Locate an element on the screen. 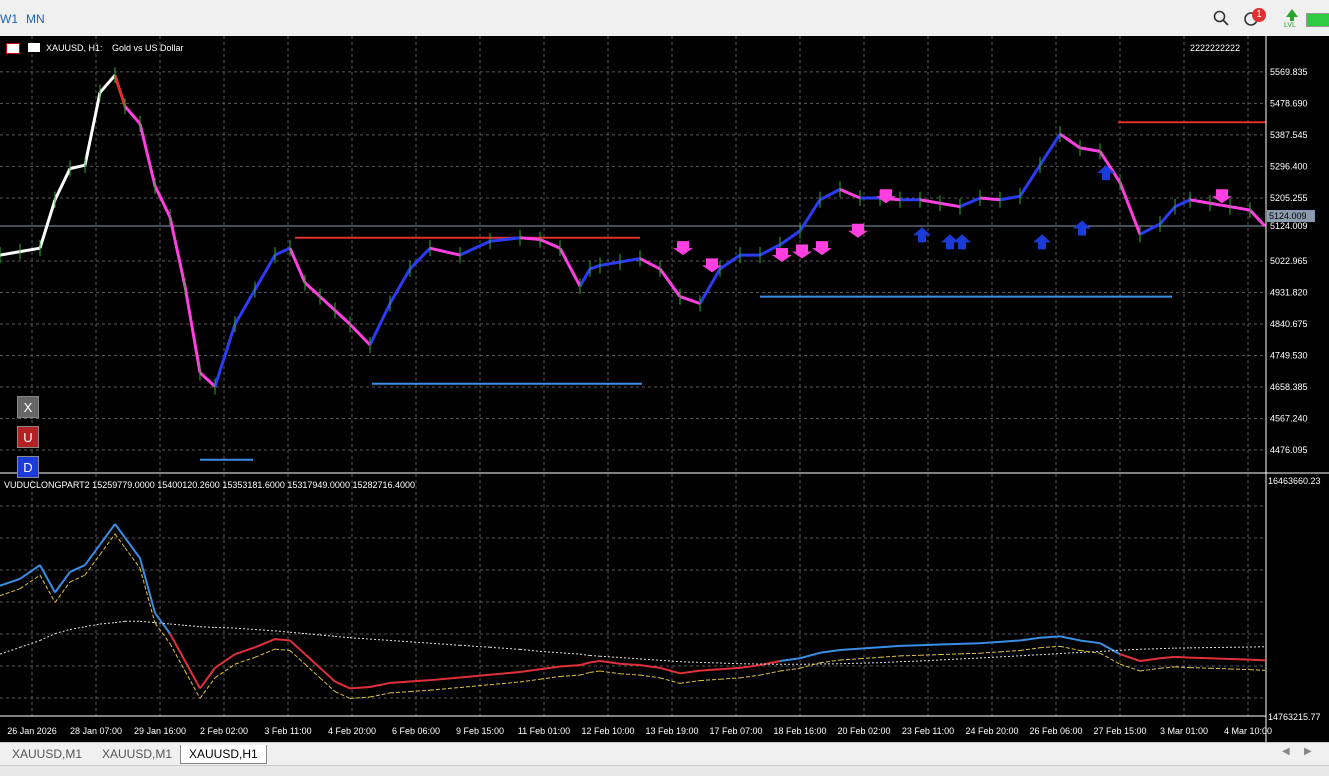 The image size is (1329, 776). search-icon is located at coordinates (1221, 19).